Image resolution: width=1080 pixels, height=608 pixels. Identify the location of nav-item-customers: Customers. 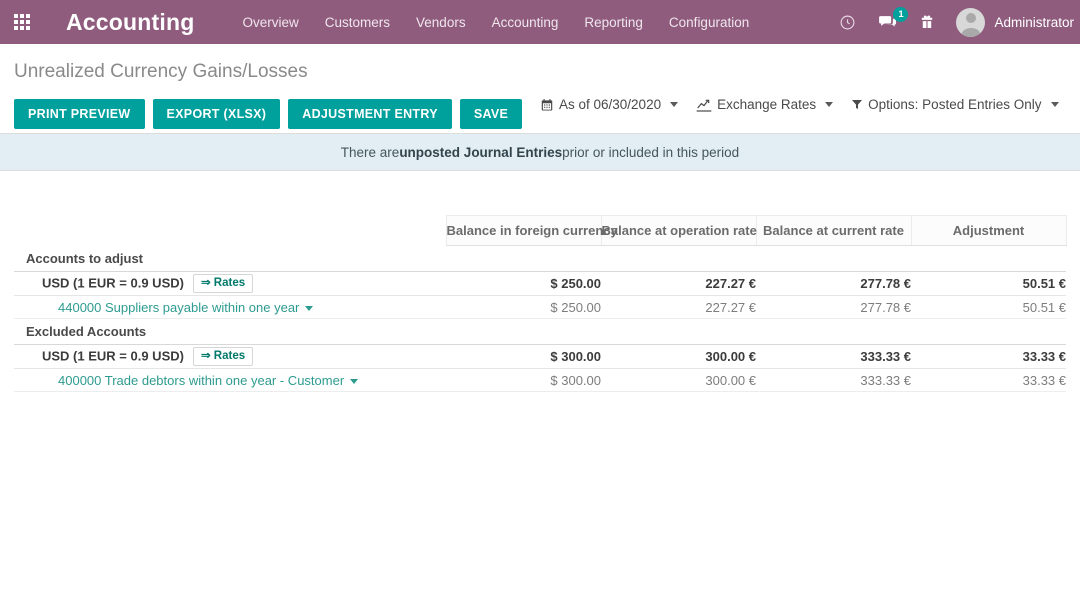
(357, 22).